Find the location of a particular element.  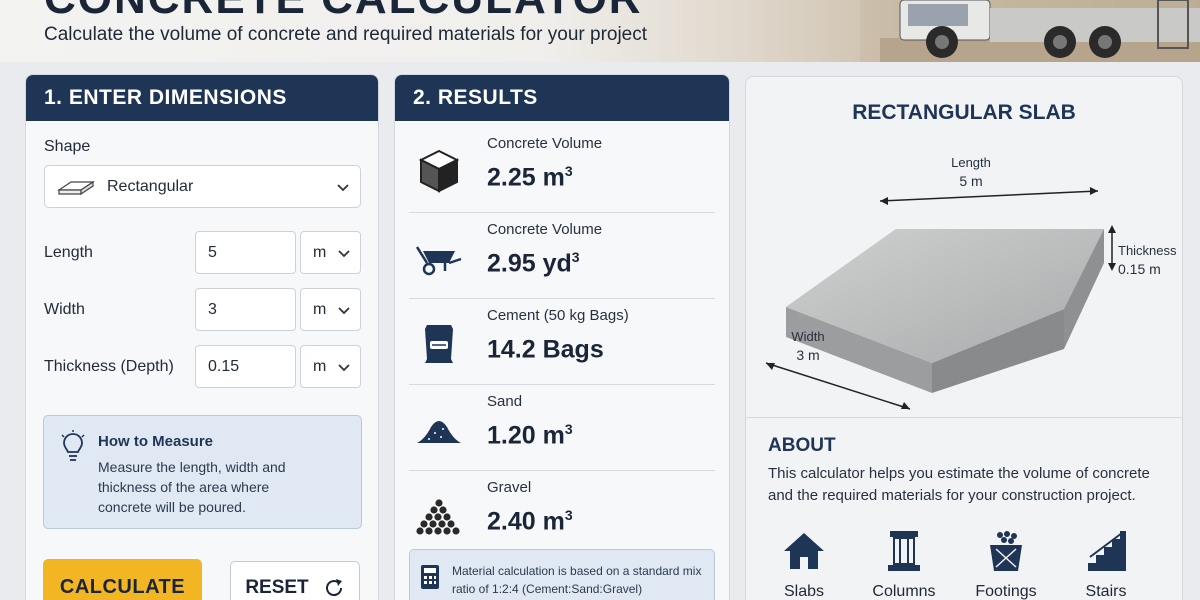

category-label: Columns is located at coordinates (904, 591).